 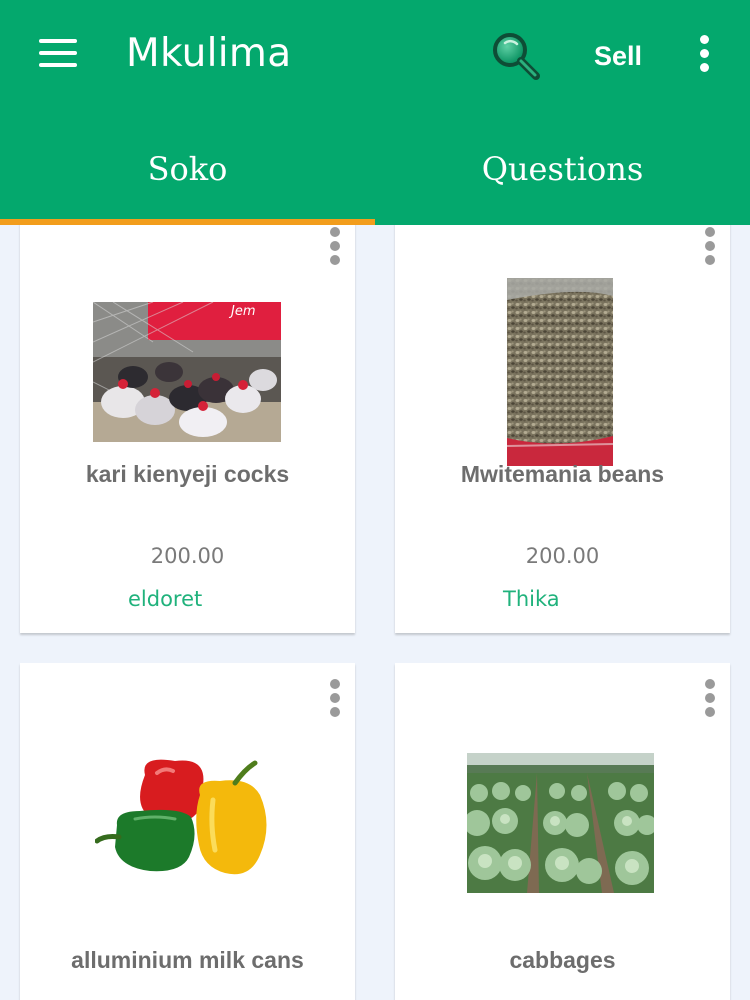 What do you see at coordinates (58, 53) in the screenshot?
I see `menu-icon` at bounding box center [58, 53].